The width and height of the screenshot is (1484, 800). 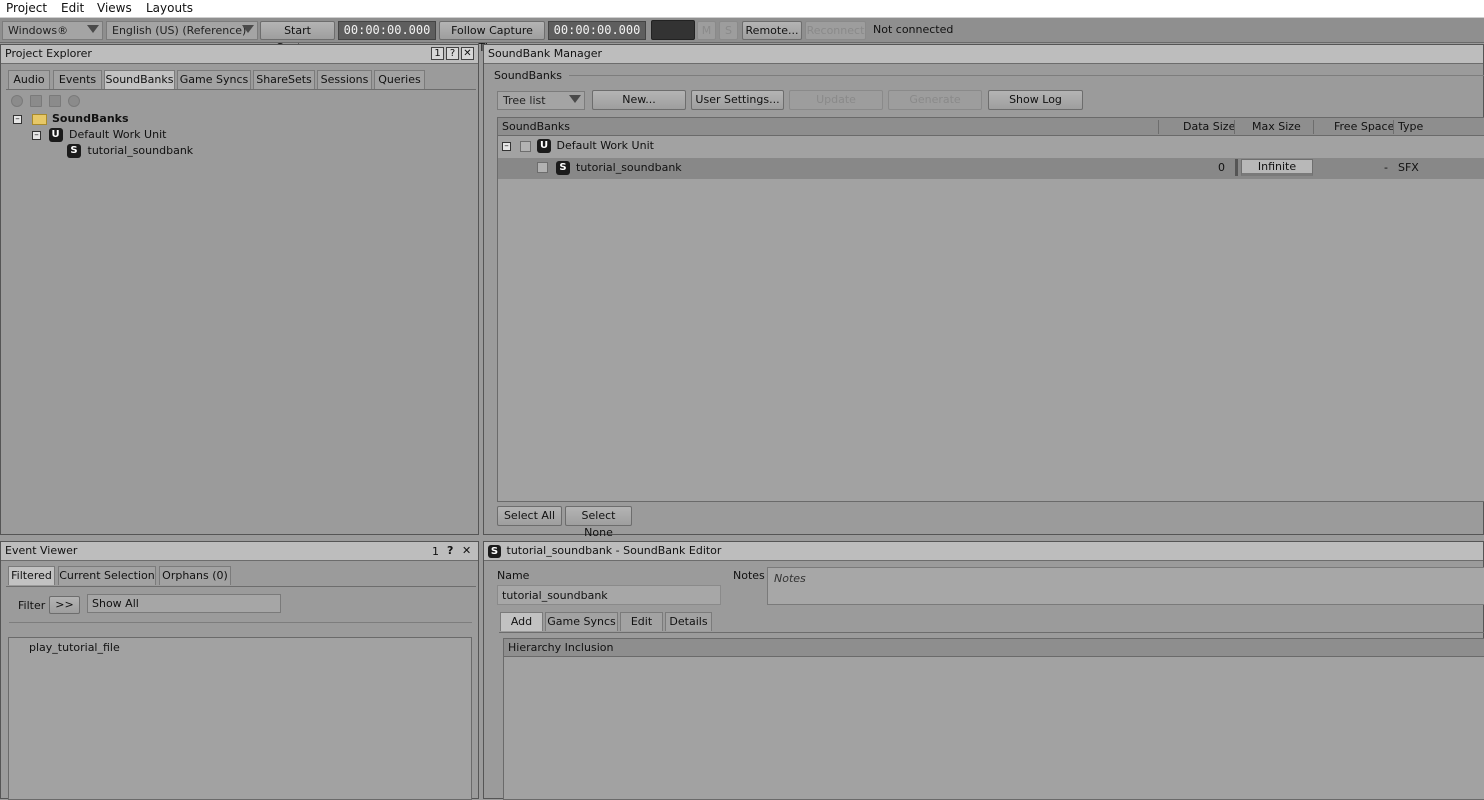 I want to click on event-viewer-tabs: Filtered Current Selection Orphans (0), so click(x=241, y=576).